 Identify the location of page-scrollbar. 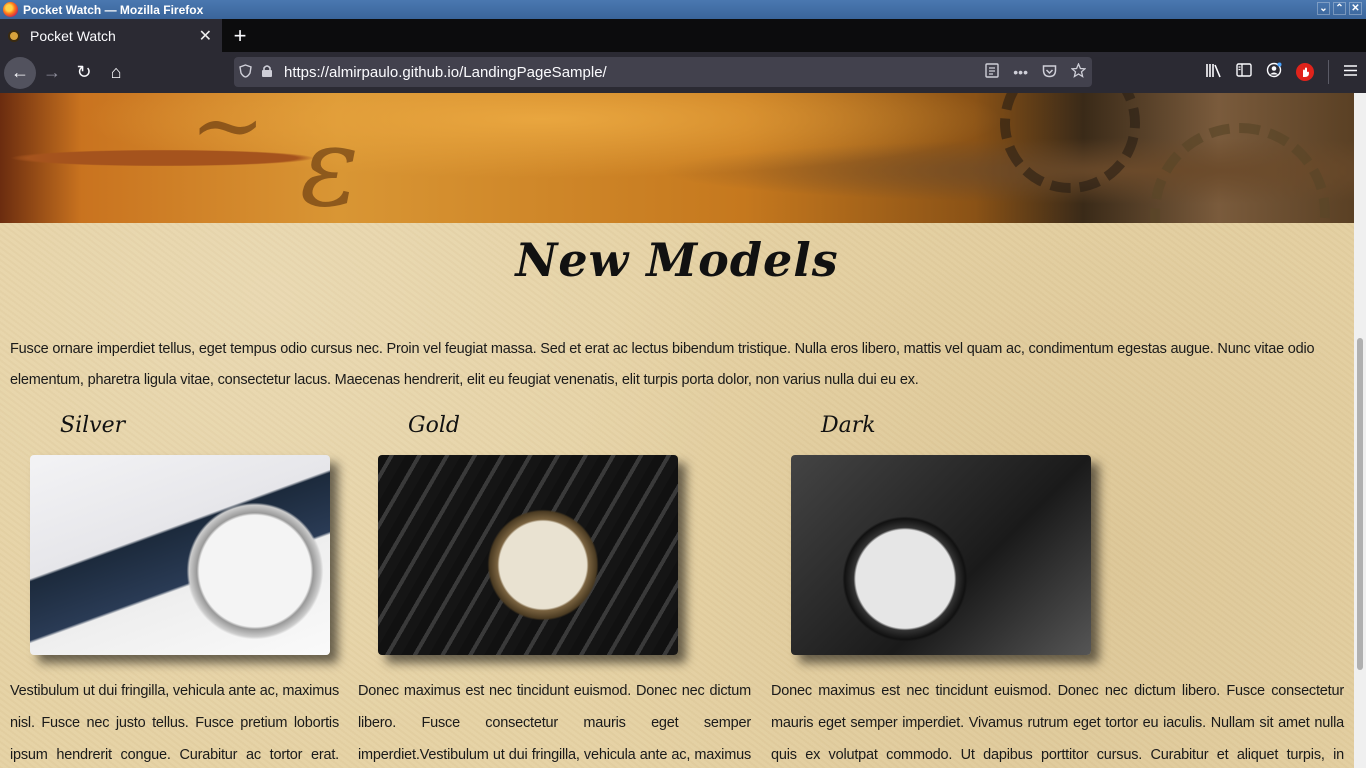
(1360, 430).